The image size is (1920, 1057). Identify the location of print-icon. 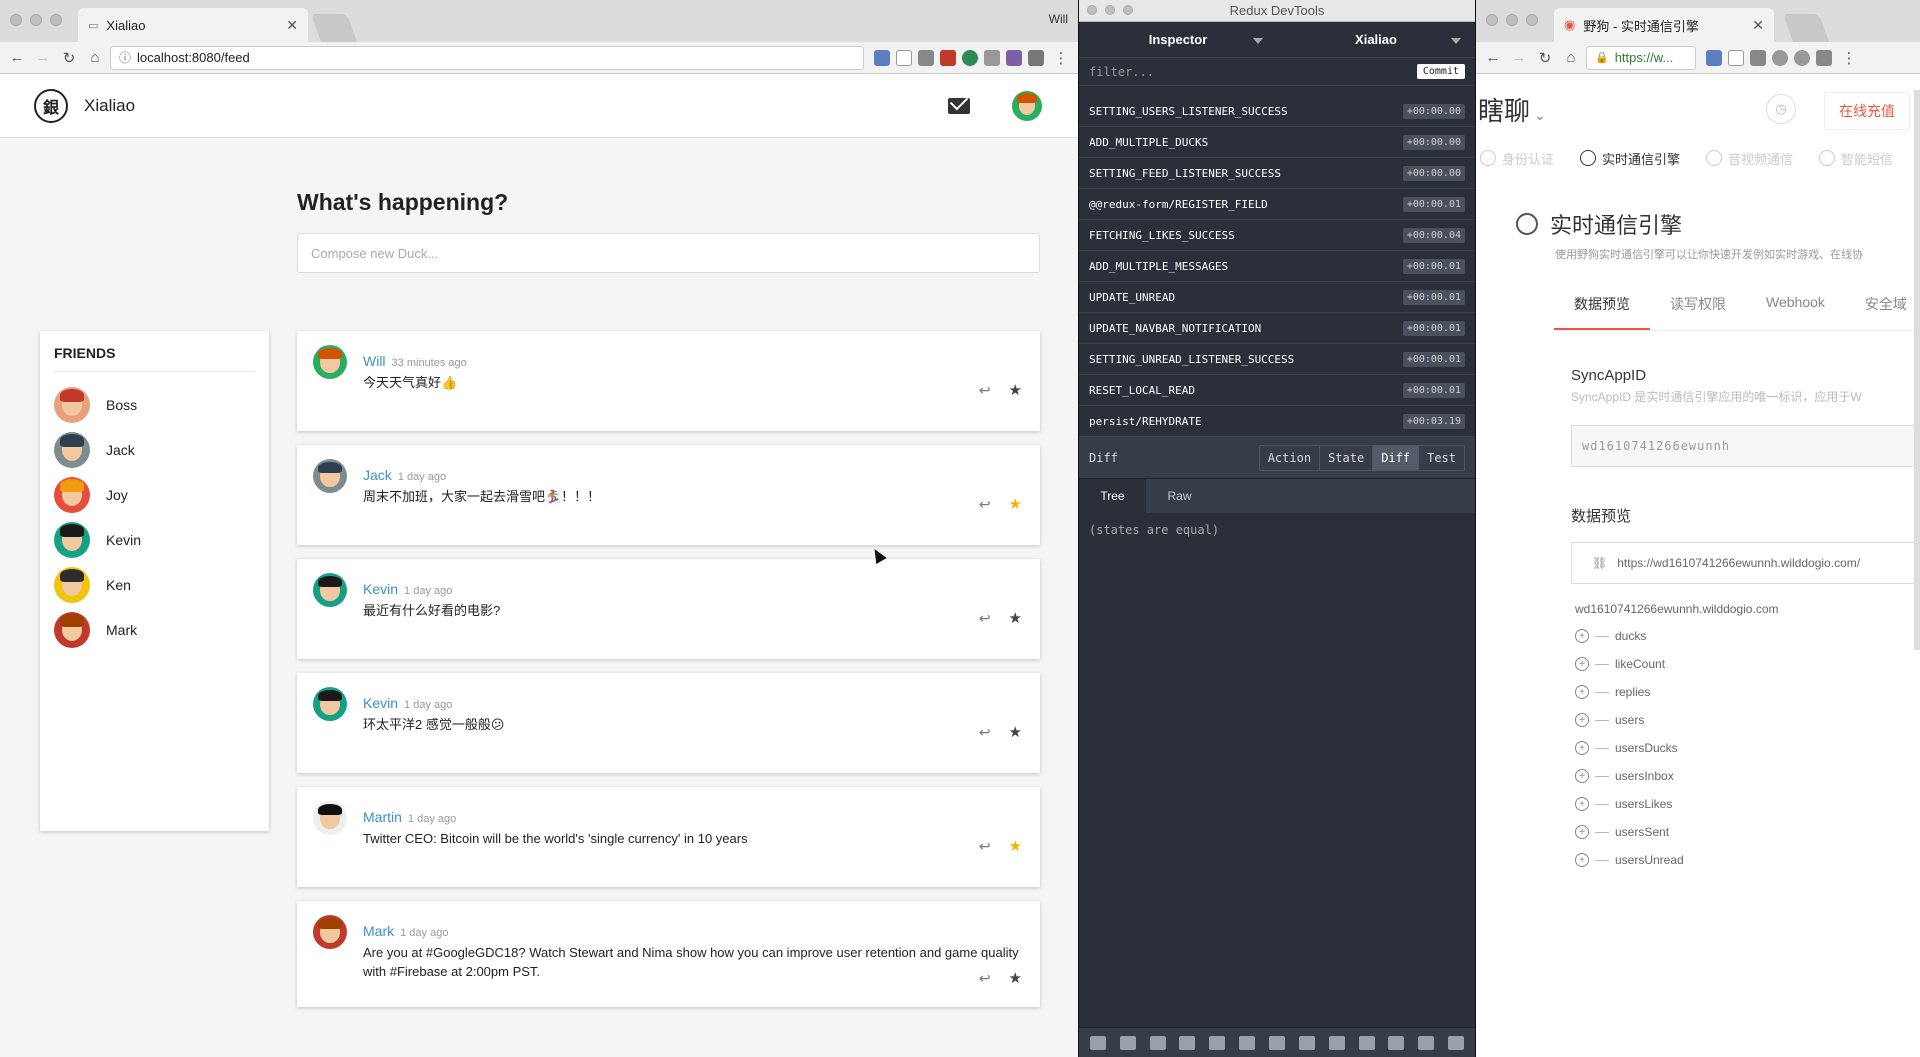
(1396, 1042).